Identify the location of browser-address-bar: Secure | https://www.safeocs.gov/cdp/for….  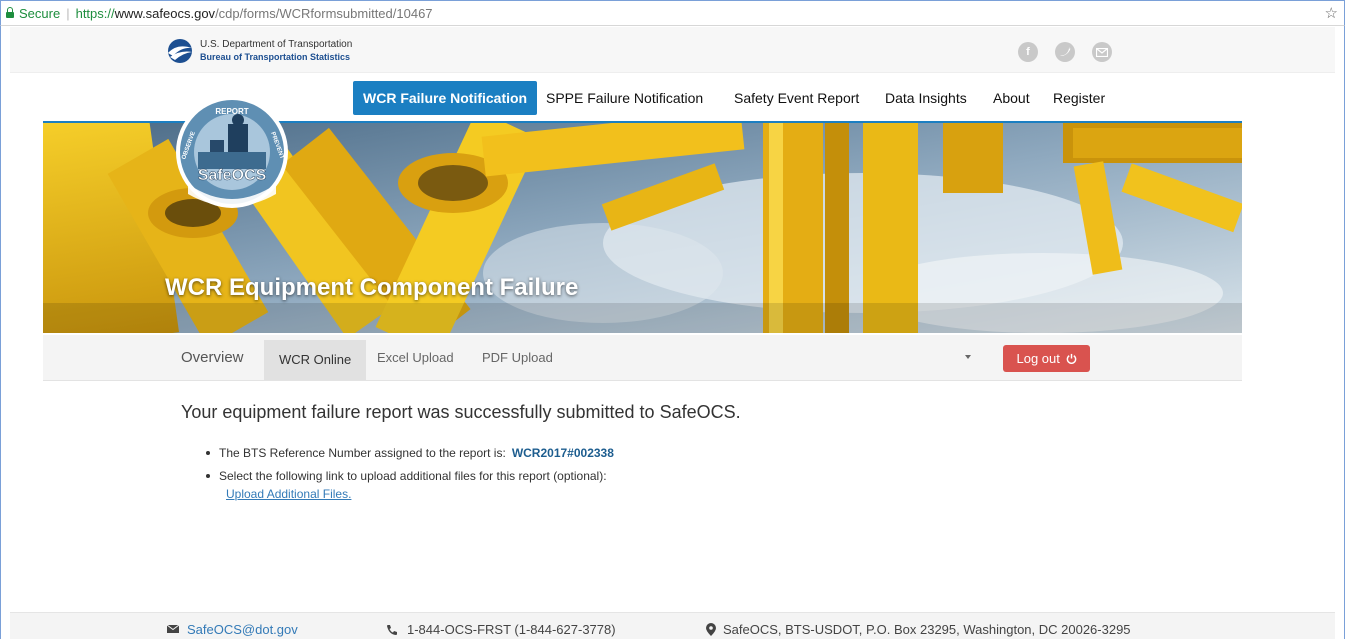
(672, 13).